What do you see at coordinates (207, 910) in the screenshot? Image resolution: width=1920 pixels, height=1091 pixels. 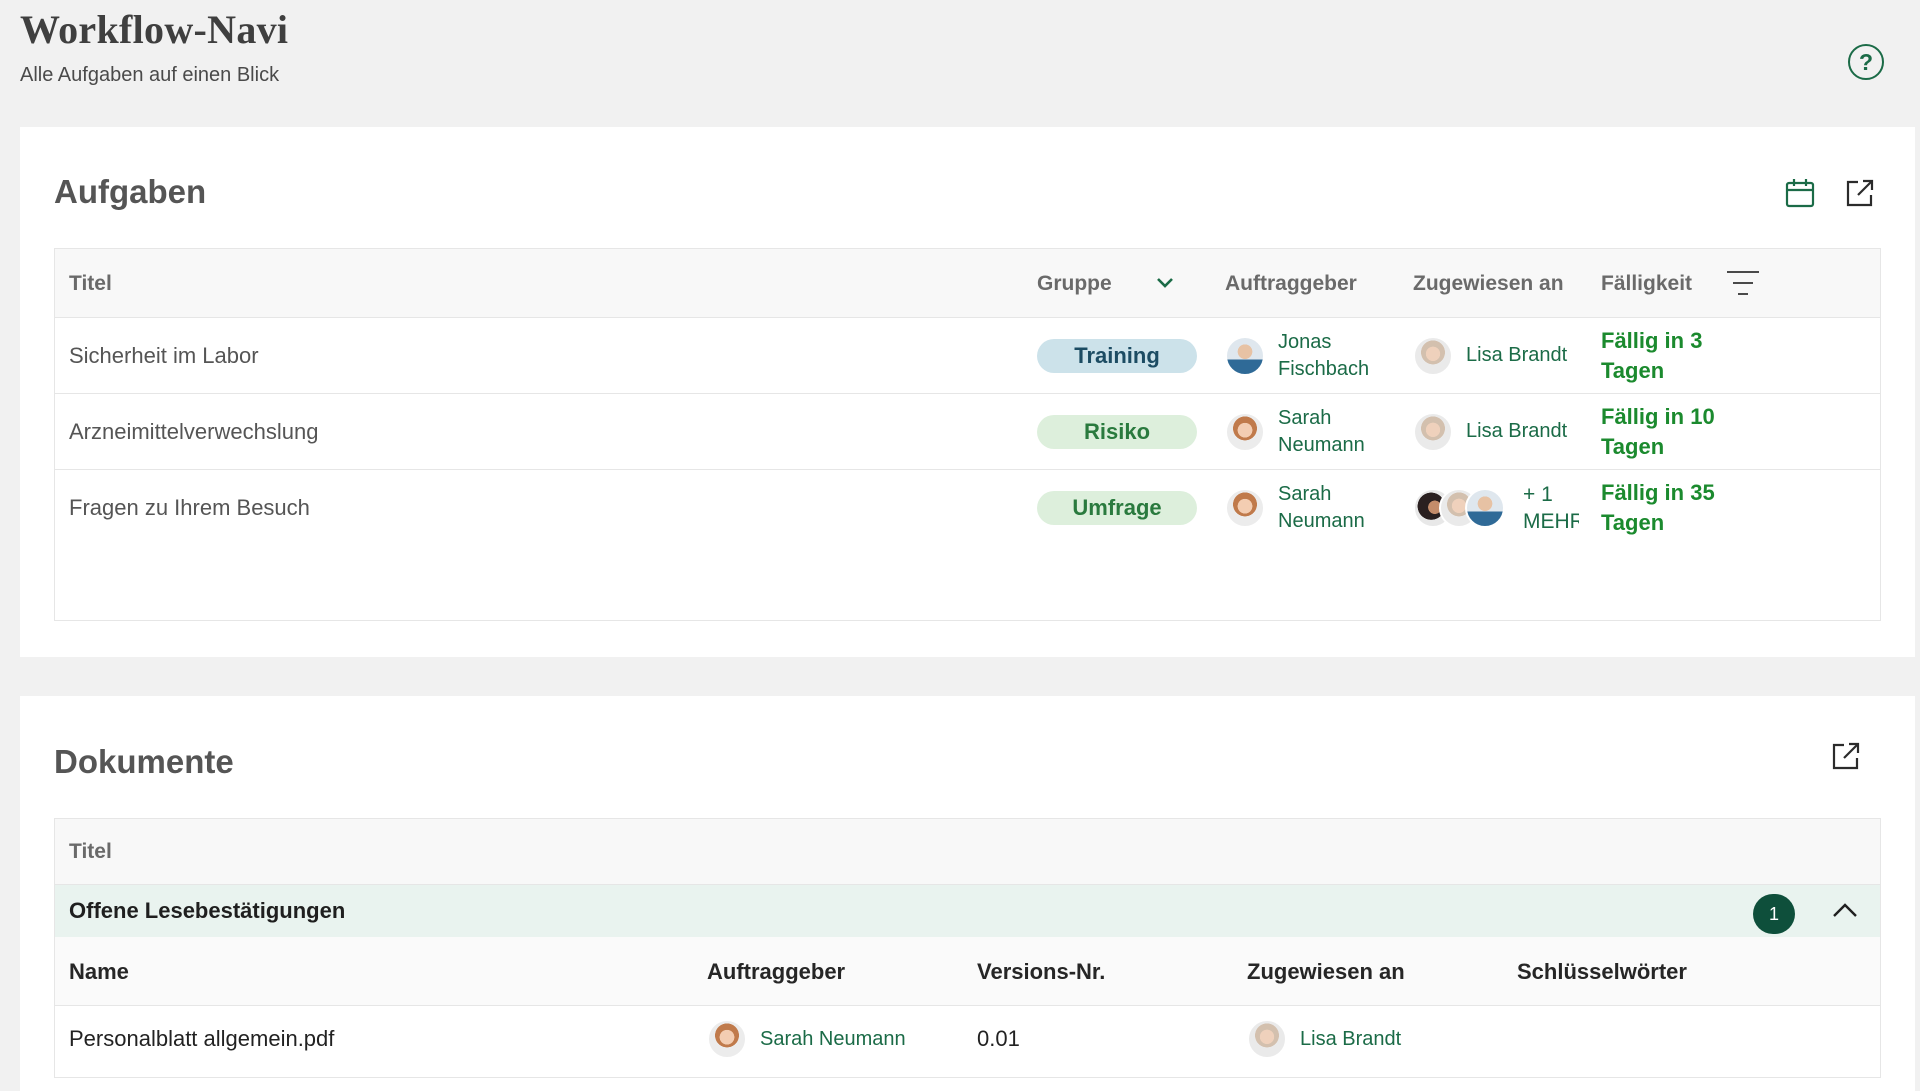 I see `group-title: Offene Lesebestätigungen` at bounding box center [207, 910].